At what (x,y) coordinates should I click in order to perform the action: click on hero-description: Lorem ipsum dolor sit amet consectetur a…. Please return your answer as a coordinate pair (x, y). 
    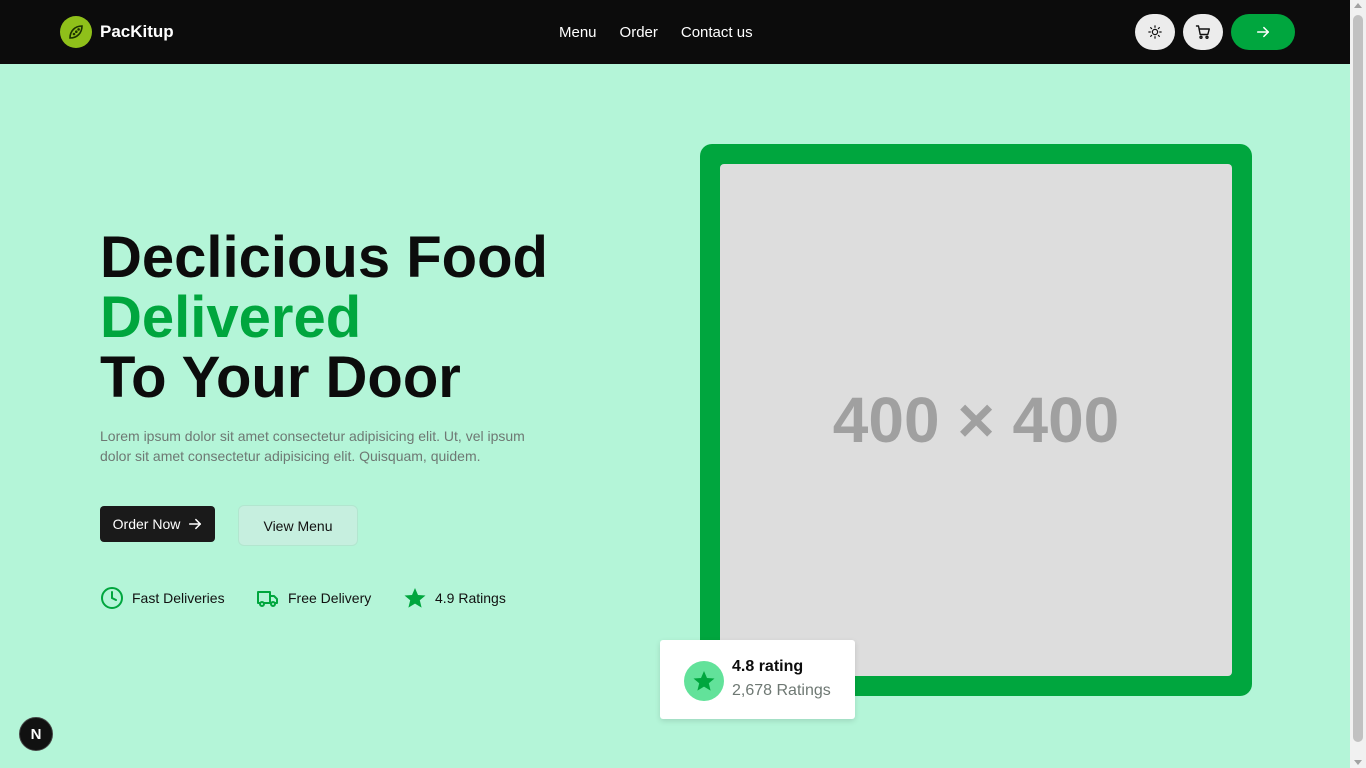
    Looking at the image, I should click on (312, 446).